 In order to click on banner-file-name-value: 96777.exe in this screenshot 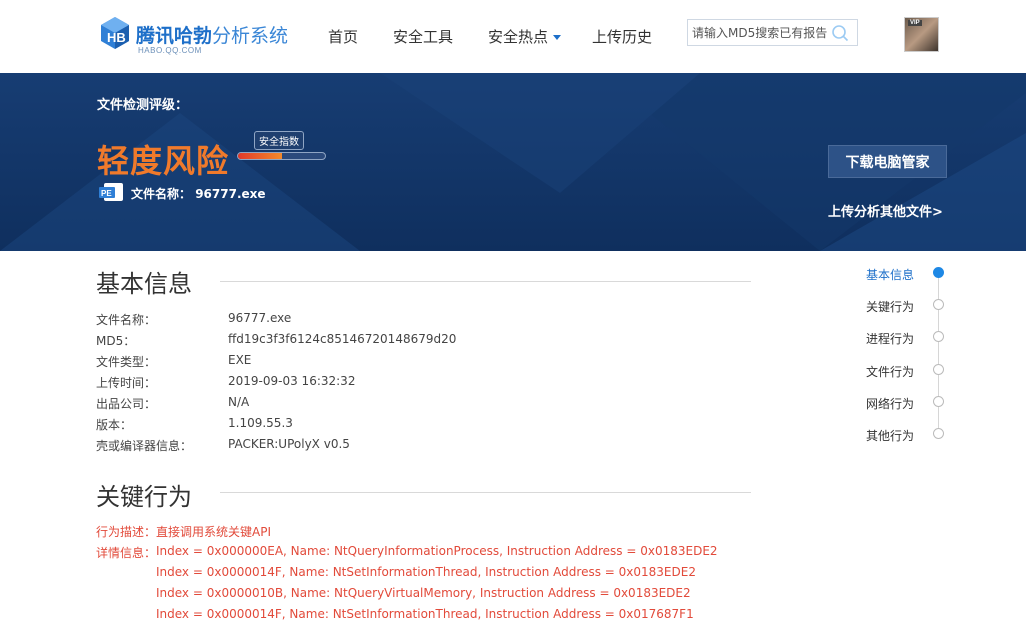, I will do `click(230, 194)`.